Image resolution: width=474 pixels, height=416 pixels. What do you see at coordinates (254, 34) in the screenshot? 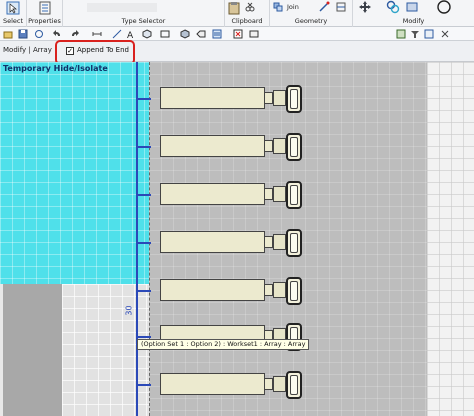
I see `switch-windows-icon` at bounding box center [254, 34].